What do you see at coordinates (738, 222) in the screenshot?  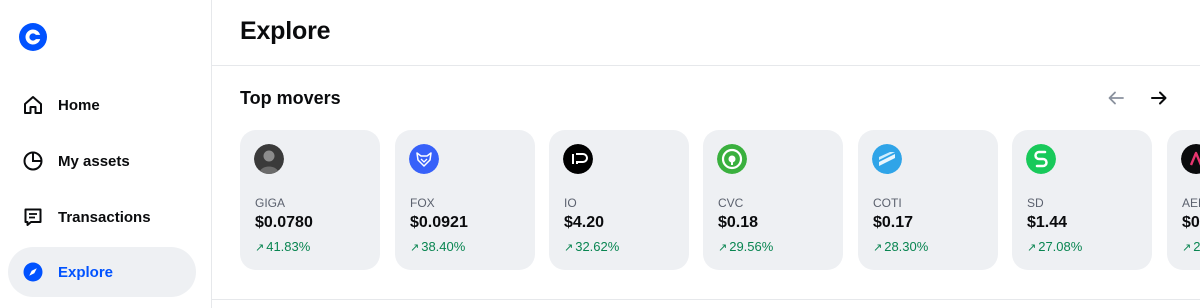 I see `coin-price: $0.18` at bounding box center [738, 222].